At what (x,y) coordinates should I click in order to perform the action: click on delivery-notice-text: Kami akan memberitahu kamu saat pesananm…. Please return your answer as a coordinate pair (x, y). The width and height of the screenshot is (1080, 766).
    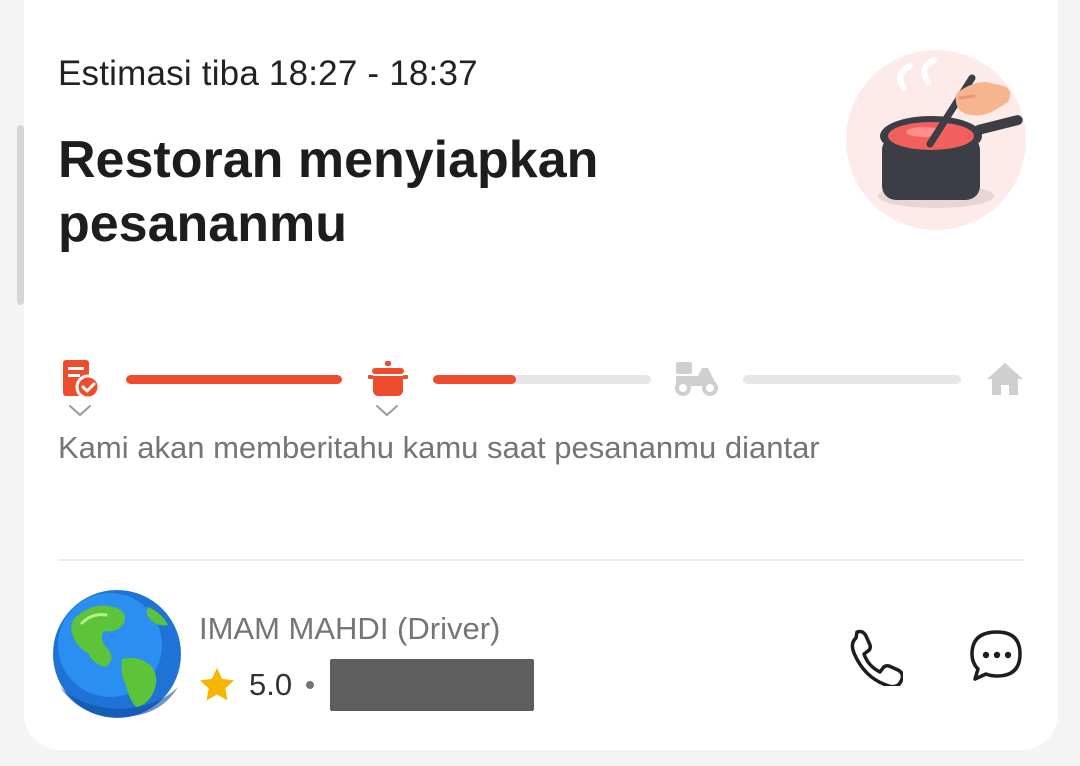
    Looking at the image, I should click on (439, 447).